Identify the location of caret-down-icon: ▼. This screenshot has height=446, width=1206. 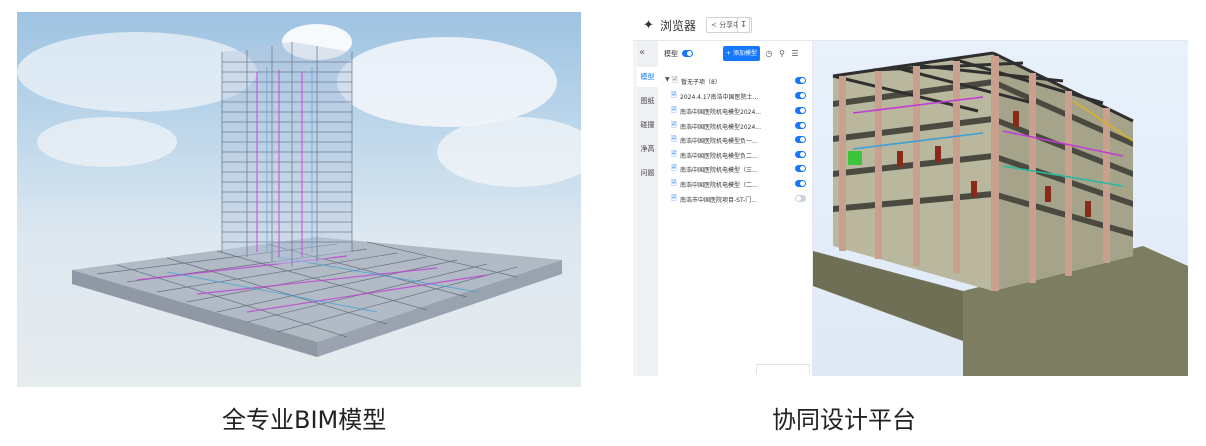
(667, 79).